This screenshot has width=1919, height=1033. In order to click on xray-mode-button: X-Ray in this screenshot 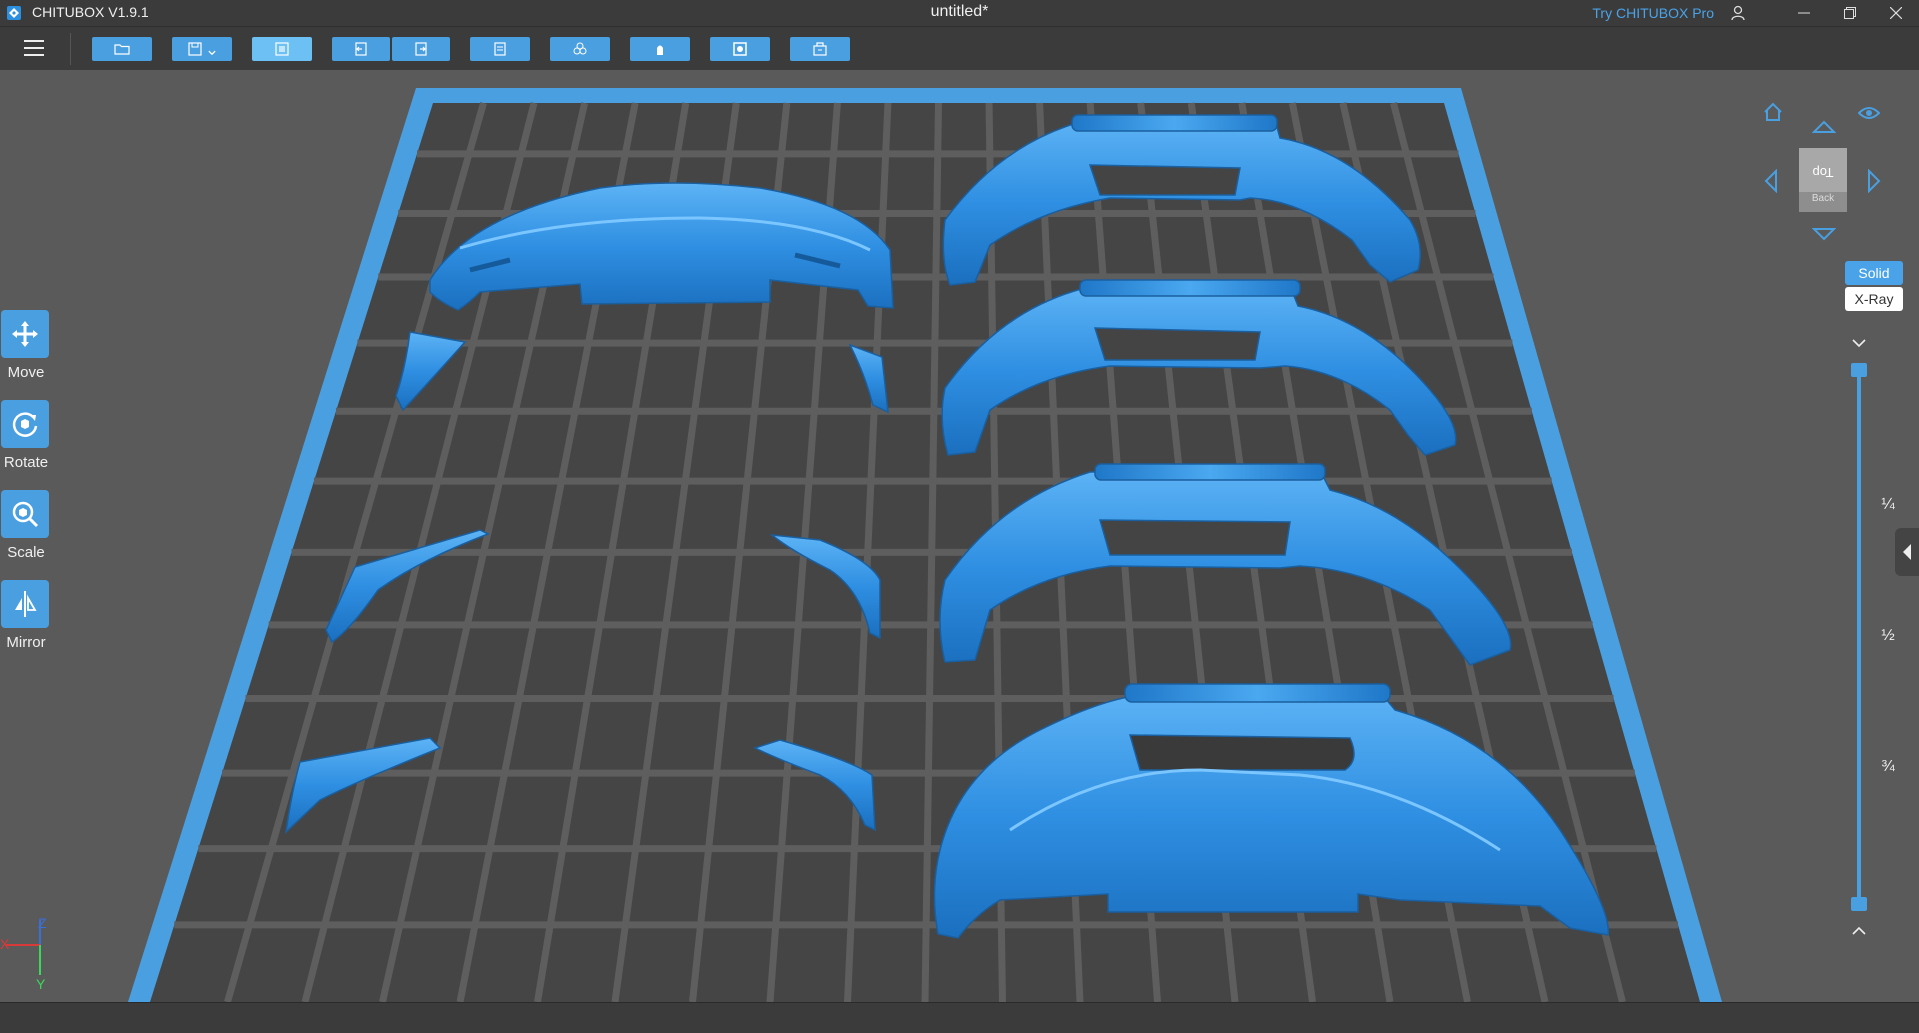, I will do `click(1874, 299)`.